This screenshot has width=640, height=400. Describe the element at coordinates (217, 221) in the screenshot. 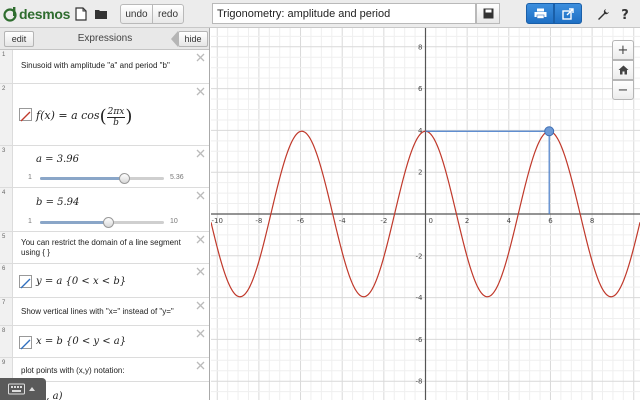

I see `x-tick-label: -10` at that location.